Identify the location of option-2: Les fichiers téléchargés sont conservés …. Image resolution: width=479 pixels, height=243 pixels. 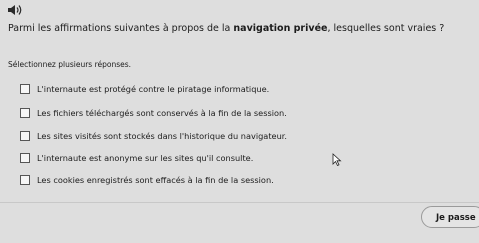
(153, 113).